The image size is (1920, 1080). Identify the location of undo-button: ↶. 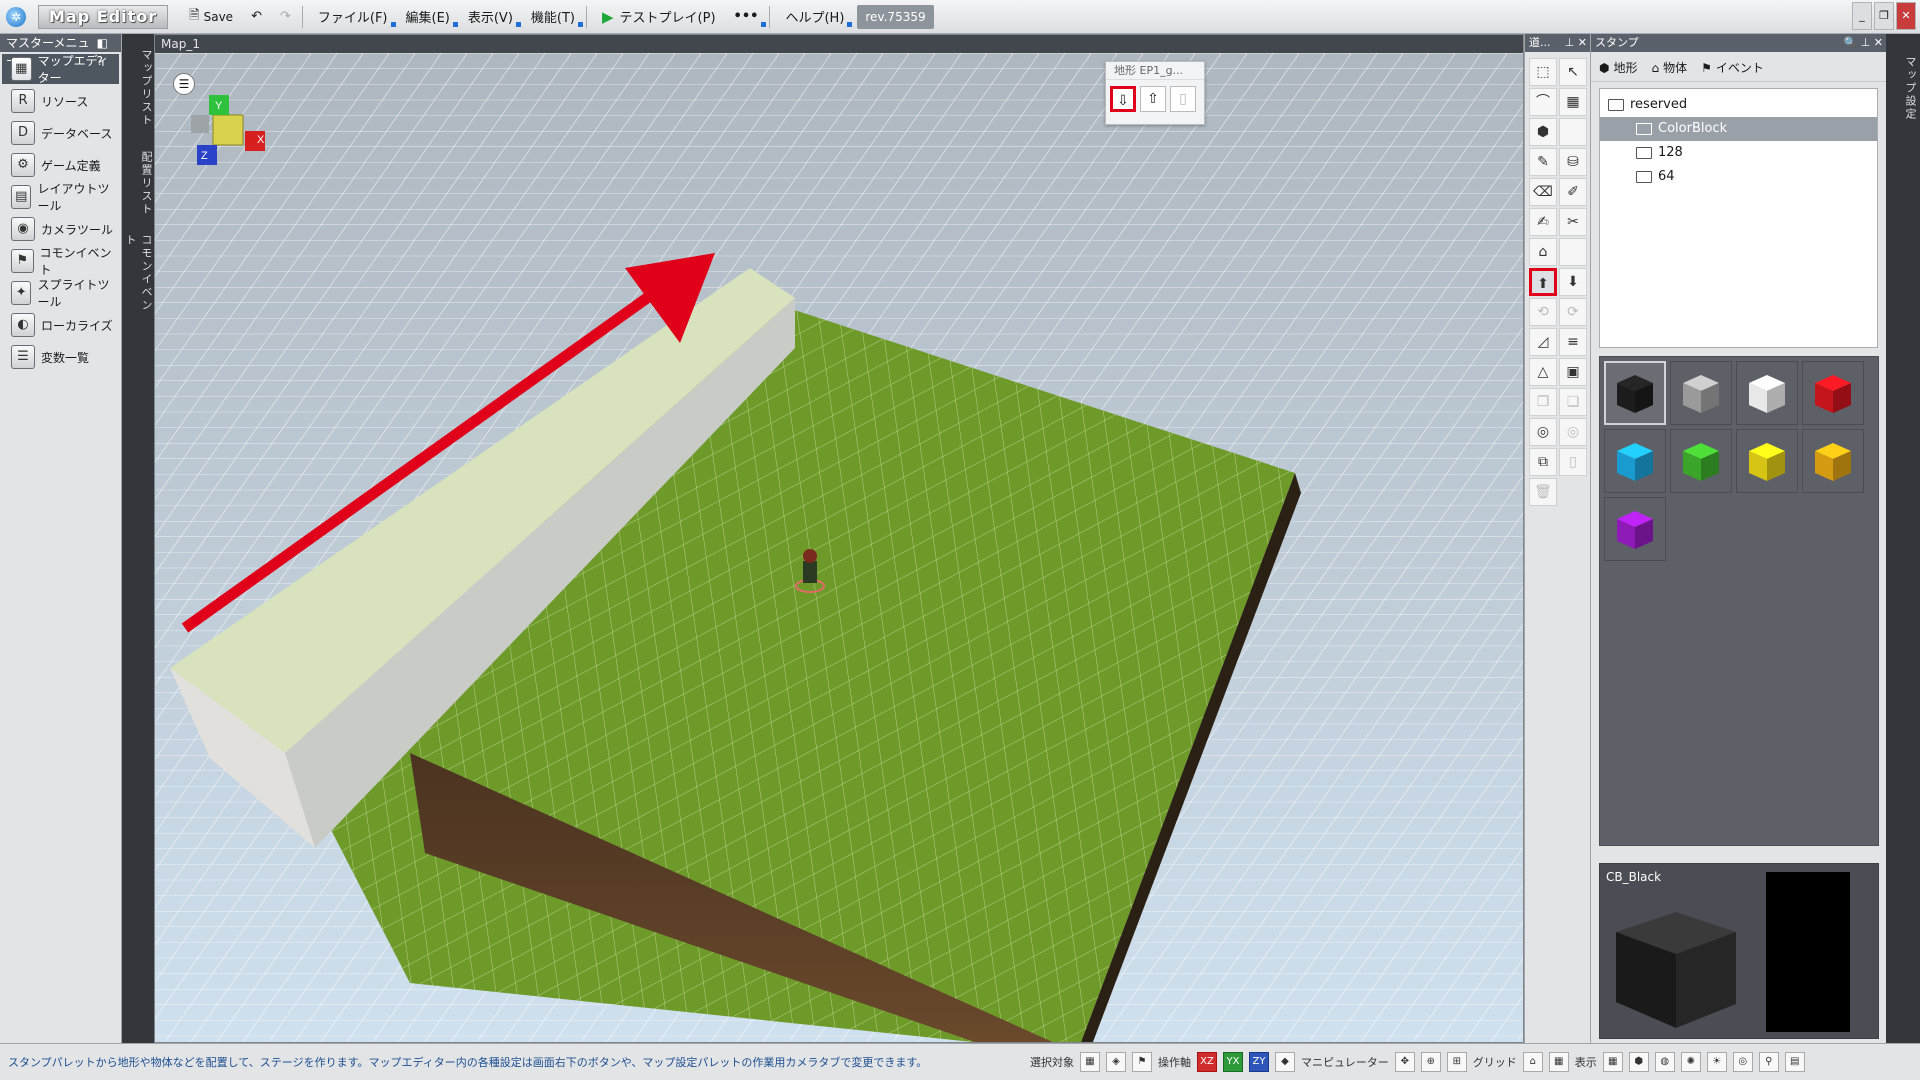
(256, 17).